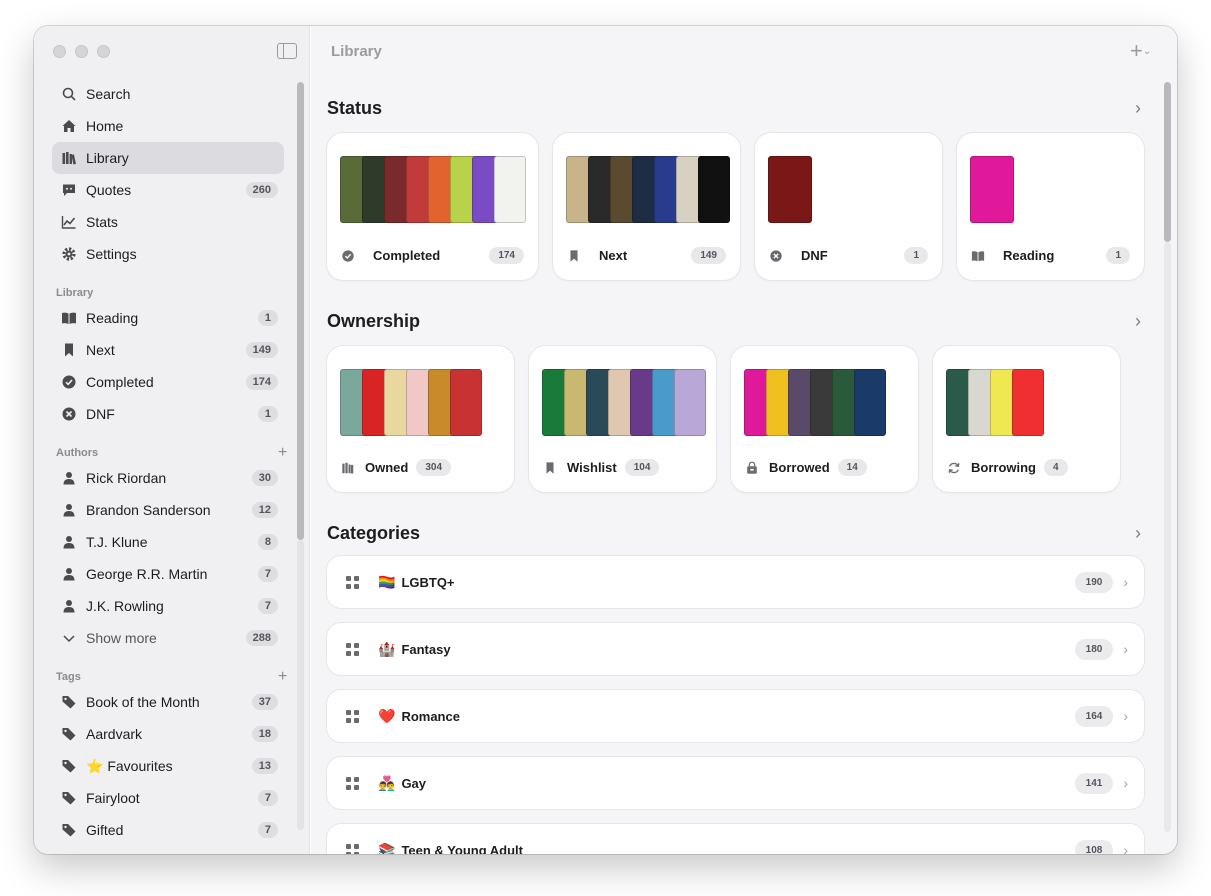 The height and width of the screenshot is (896, 1211). What do you see at coordinates (267, 606) in the screenshot?
I see `count-badge: 7` at bounding box center [267, 606].